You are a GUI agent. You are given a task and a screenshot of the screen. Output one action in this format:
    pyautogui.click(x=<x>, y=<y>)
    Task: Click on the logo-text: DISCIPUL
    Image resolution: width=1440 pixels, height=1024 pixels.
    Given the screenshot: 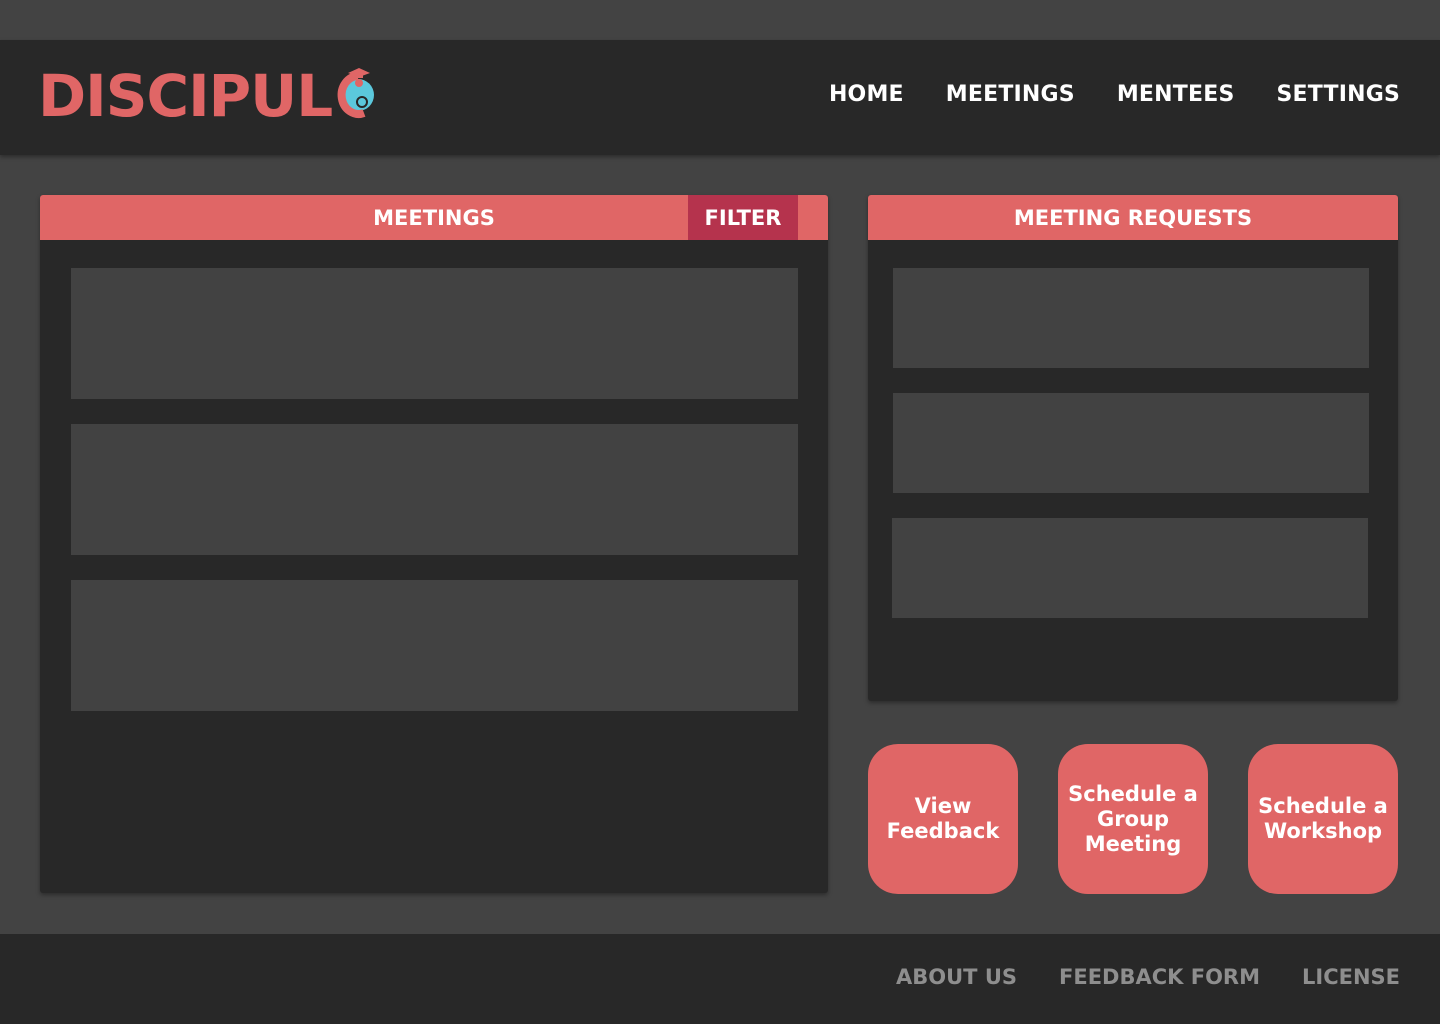 What is the action you would take?
    pyautogui.click(x=185, y=96)
    